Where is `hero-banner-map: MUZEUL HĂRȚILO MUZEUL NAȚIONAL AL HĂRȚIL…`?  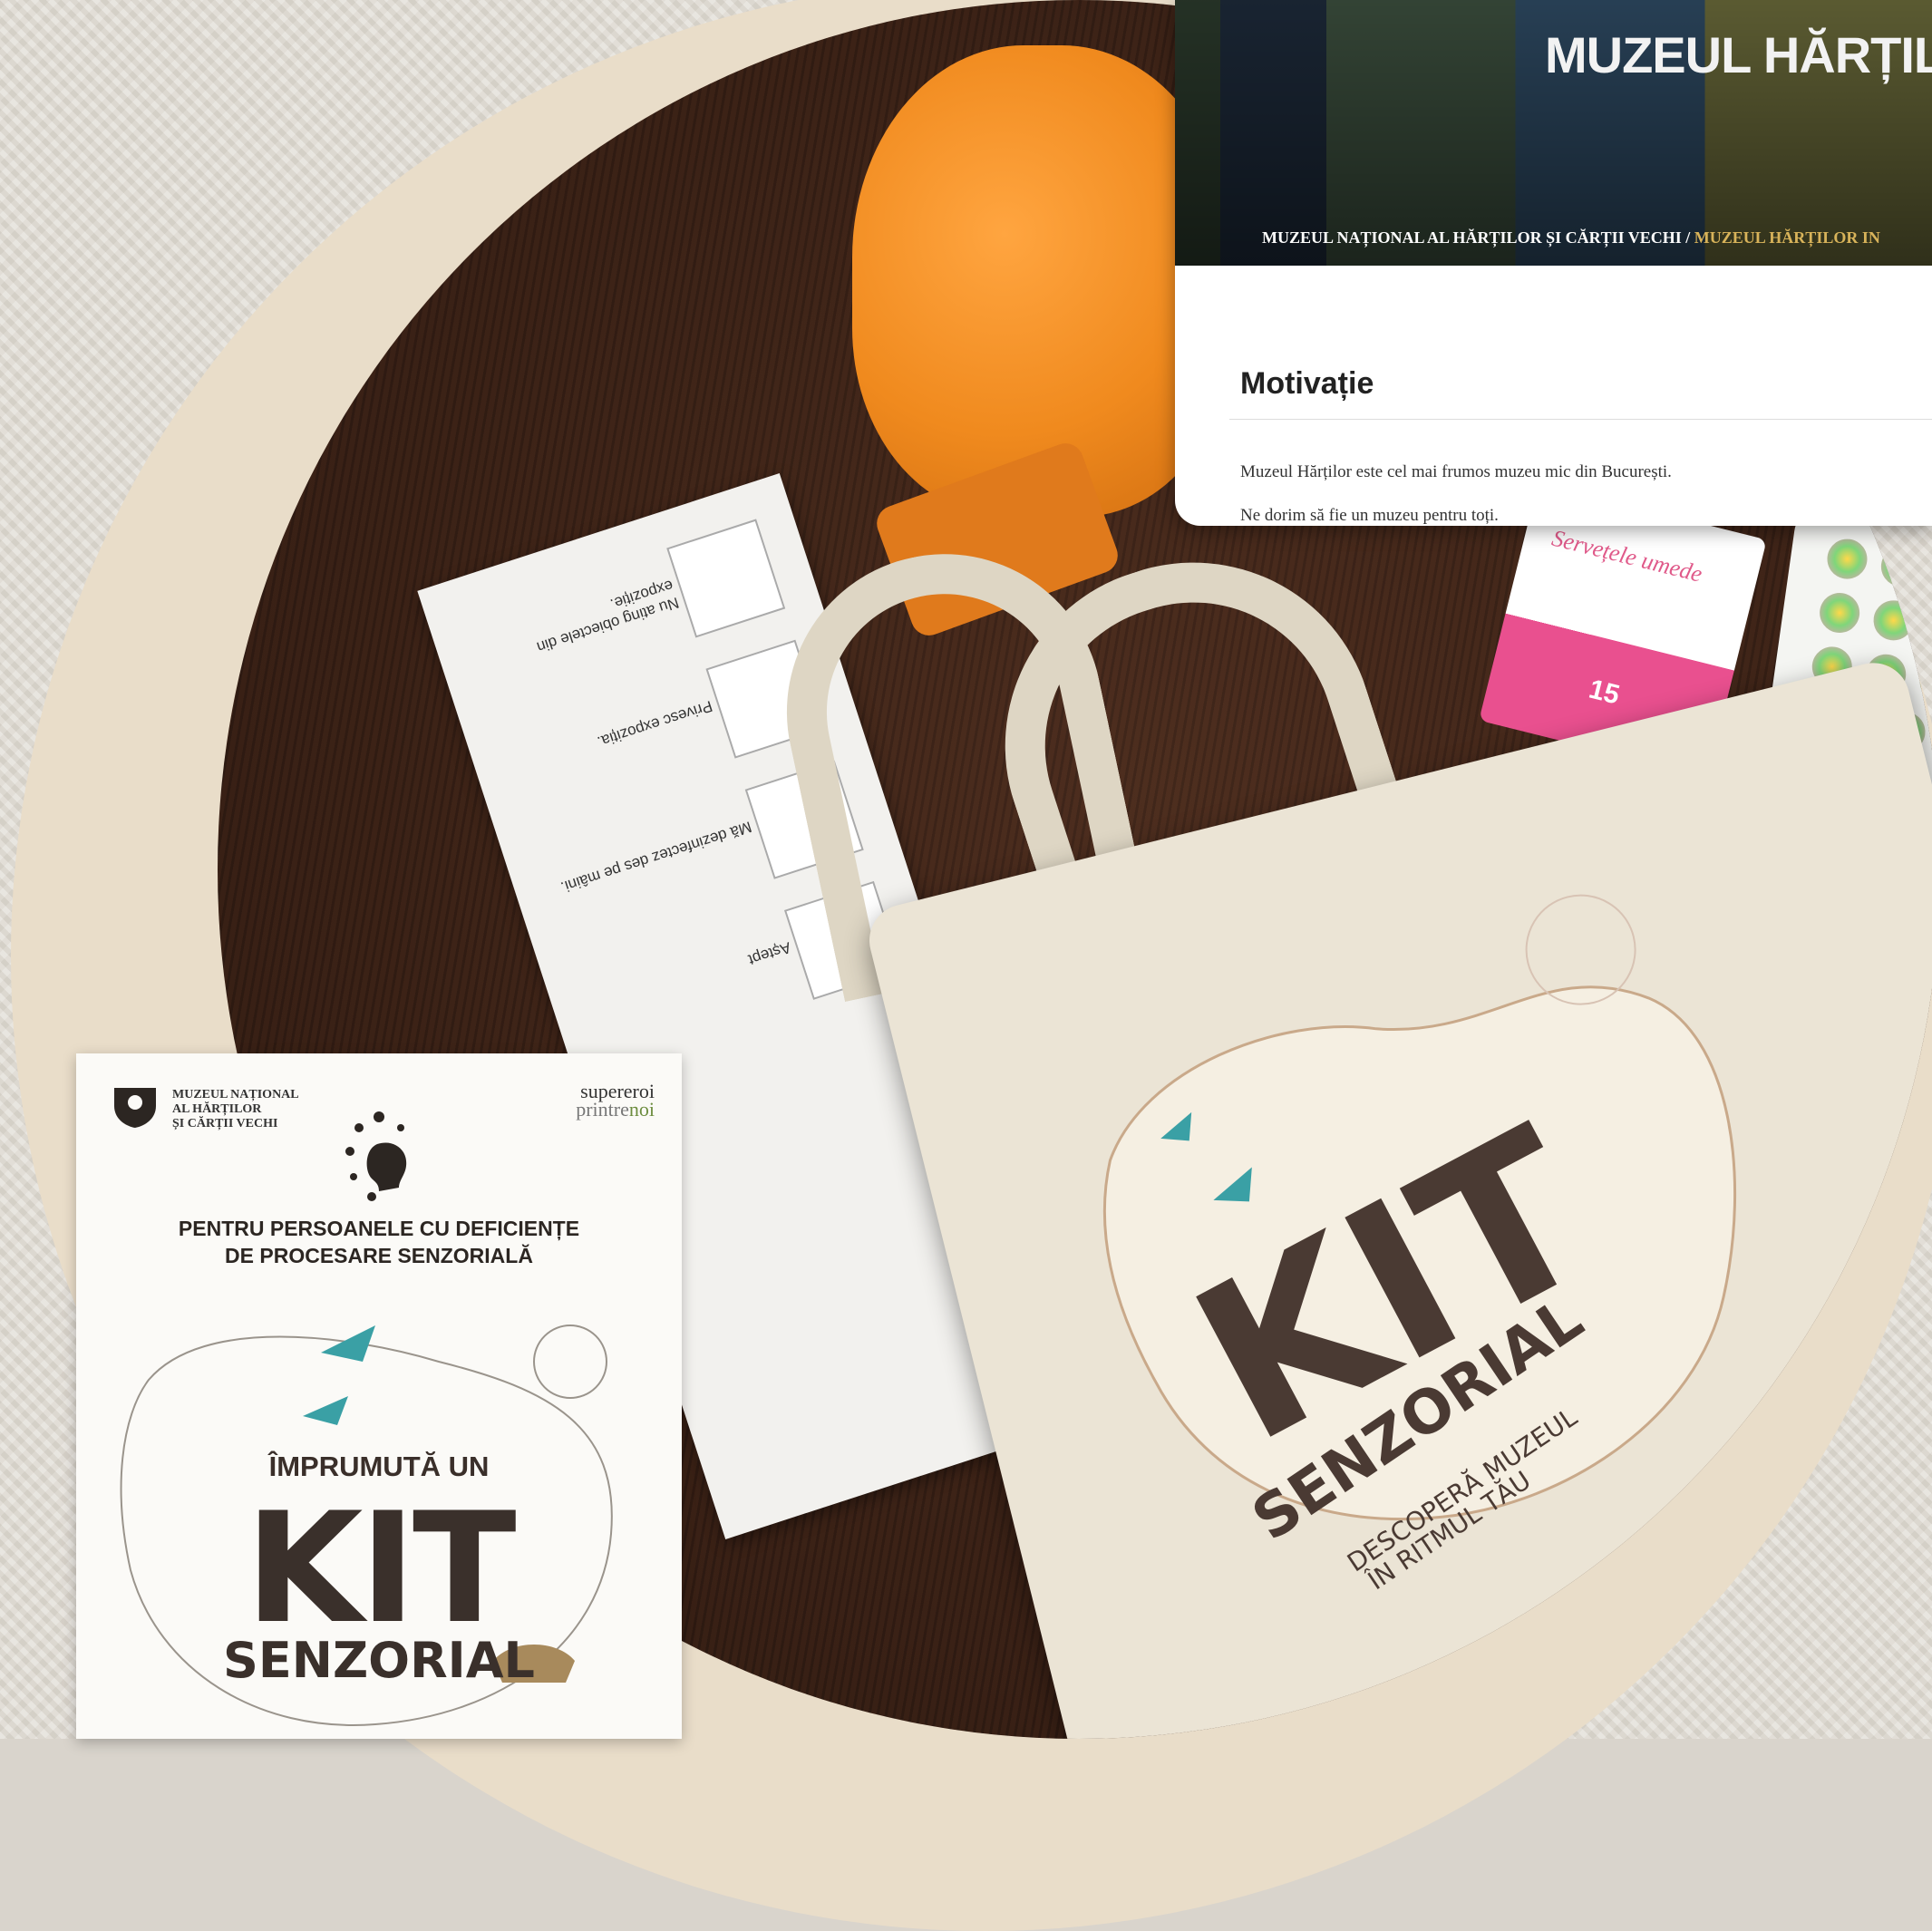 hero-banner-map: MUZEUL HĂRȚILO MUZEUL NAȚIONAL AL HĂRȚIL… is located at coordinates (1553, 133).